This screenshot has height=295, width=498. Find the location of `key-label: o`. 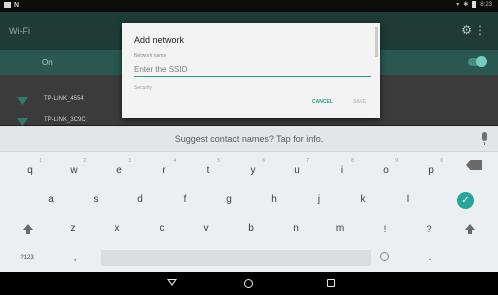

key-label: o is located at coordinates (386, 170).